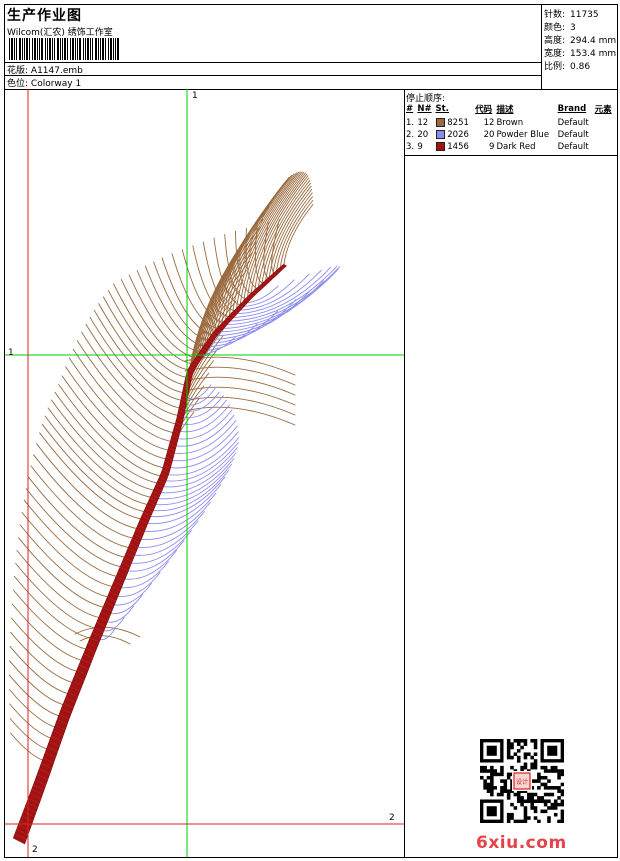 Image resolution: width=620 pixels, height=861 pixels. I want to click on color-element, so click(605, 134).